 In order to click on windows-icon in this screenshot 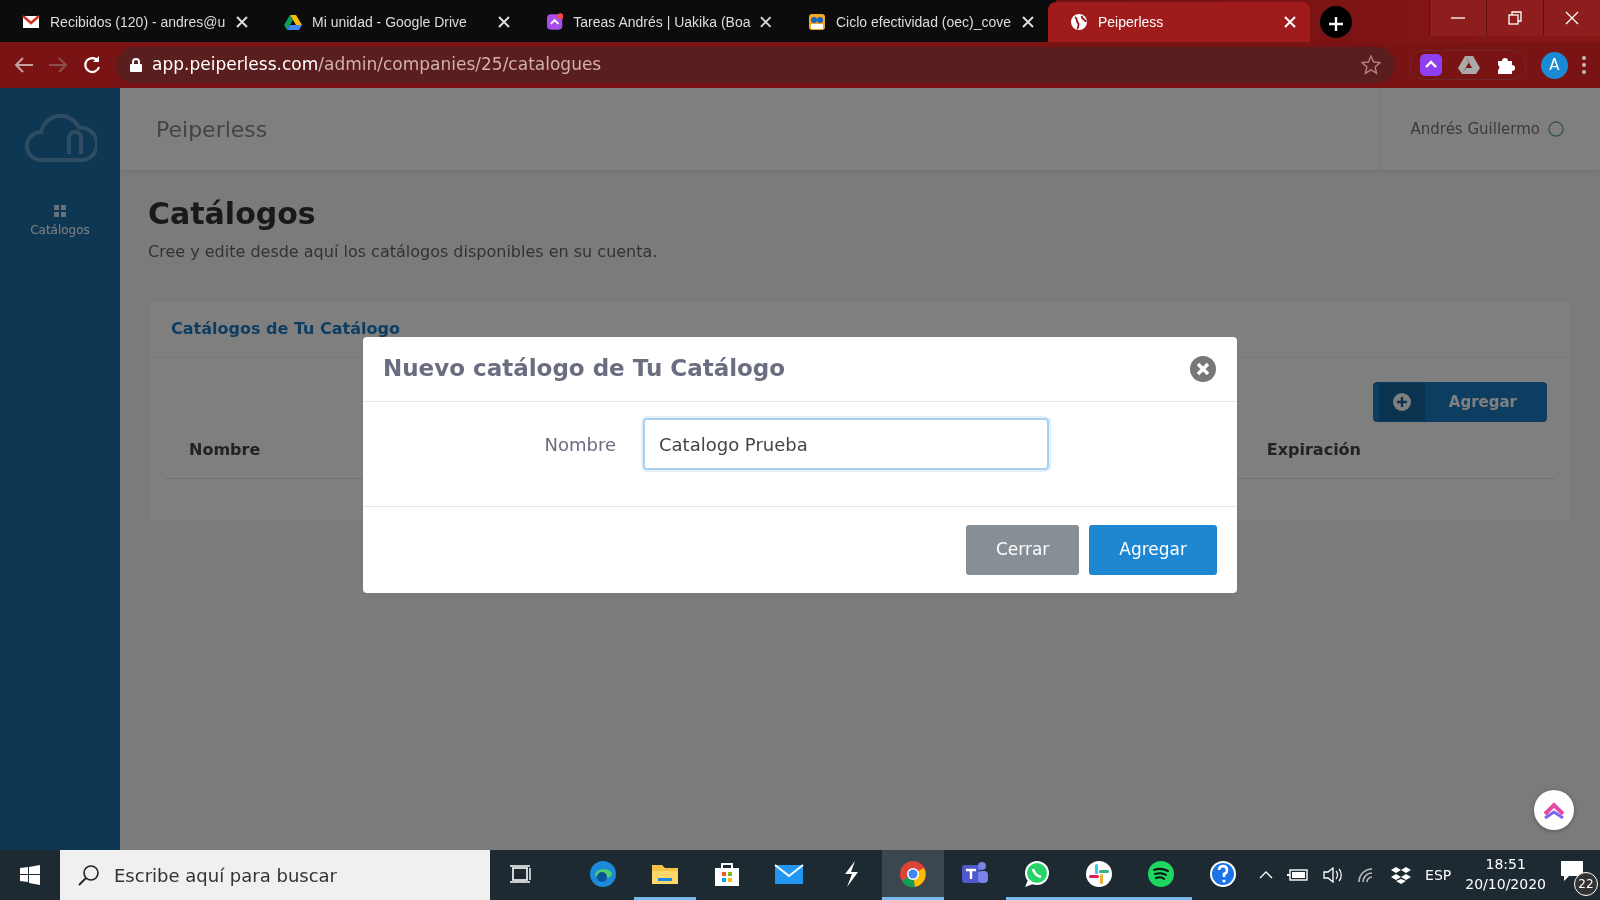, I will do `click(30, 875)`.